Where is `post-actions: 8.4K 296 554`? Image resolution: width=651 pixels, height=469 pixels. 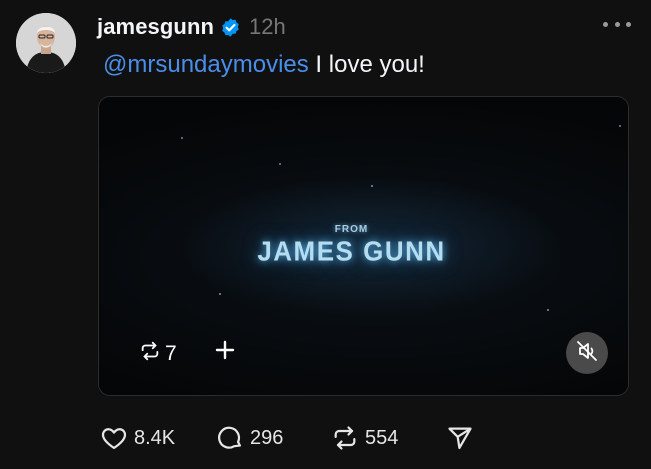 post-actions: 8.4K 296 554 is located at coordinates (287, 438).